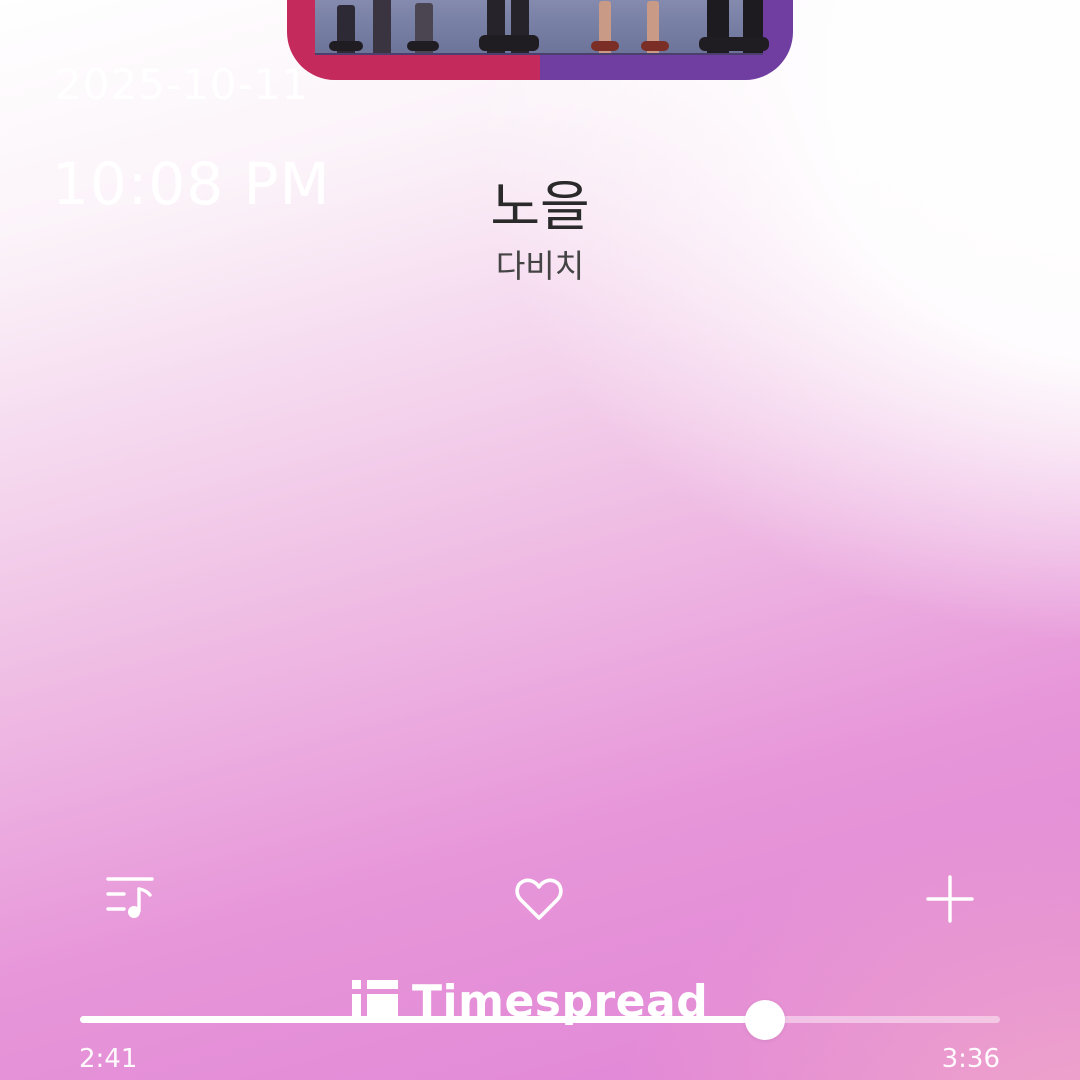 The image size is (1080, 1080). Describe the element at coordinates (542, 27) in the screenshot. I see `album-photo` at that location.